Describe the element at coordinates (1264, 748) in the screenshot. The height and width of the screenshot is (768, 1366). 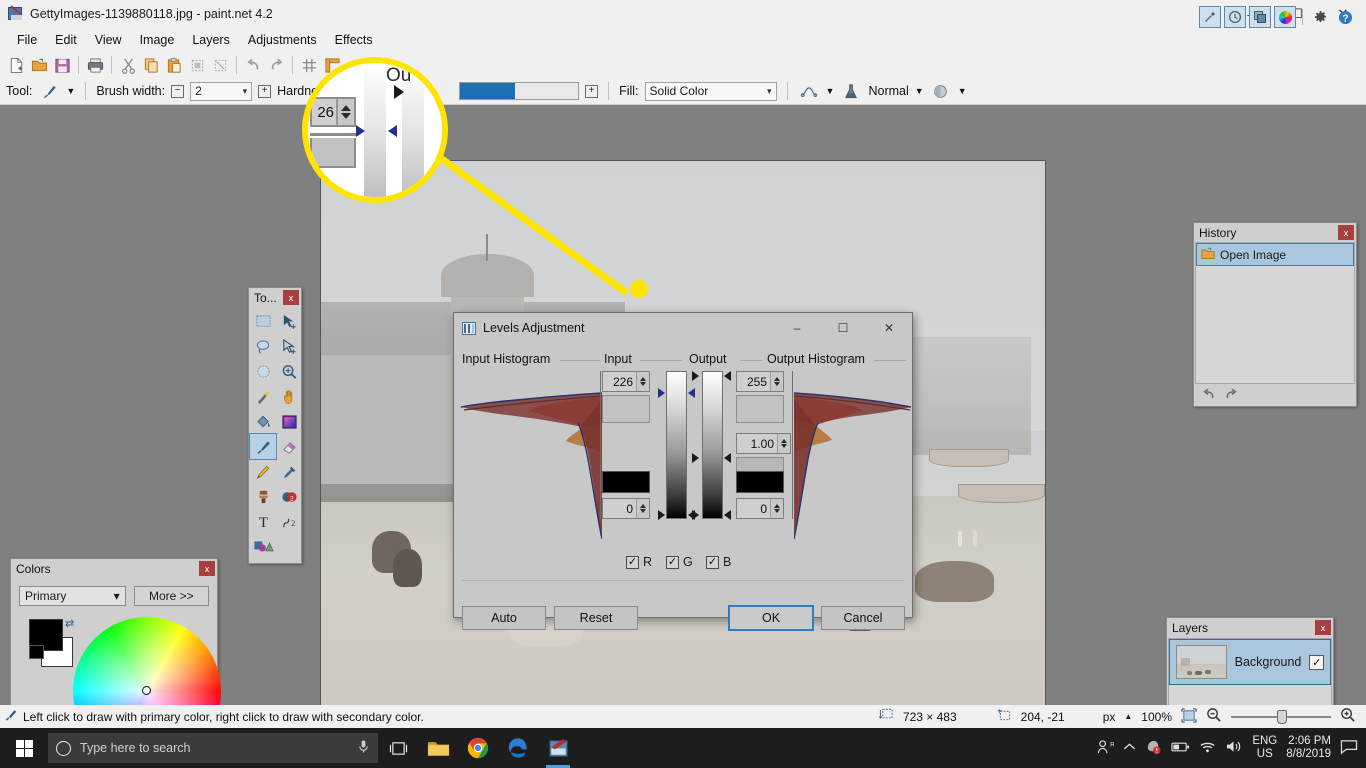
I see `language-indicator: ENG US` at that location.